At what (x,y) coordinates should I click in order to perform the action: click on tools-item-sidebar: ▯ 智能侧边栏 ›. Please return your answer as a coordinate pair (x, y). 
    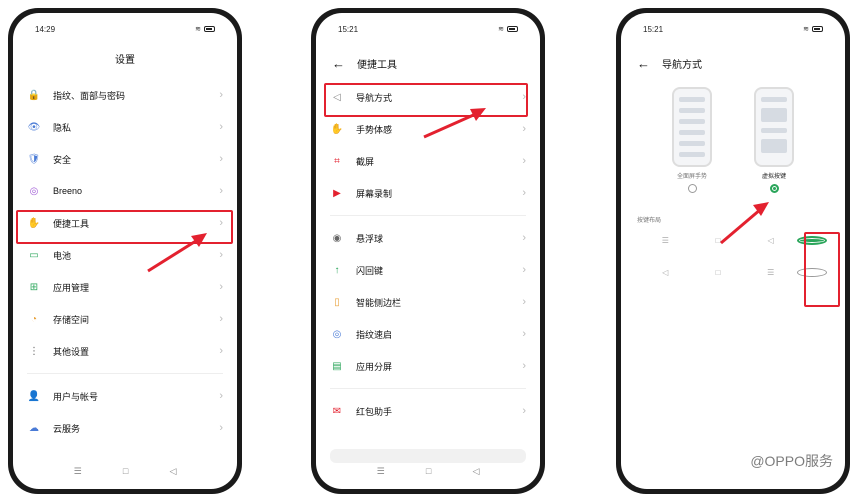
    Looking at the image, I should click on (428, 302).